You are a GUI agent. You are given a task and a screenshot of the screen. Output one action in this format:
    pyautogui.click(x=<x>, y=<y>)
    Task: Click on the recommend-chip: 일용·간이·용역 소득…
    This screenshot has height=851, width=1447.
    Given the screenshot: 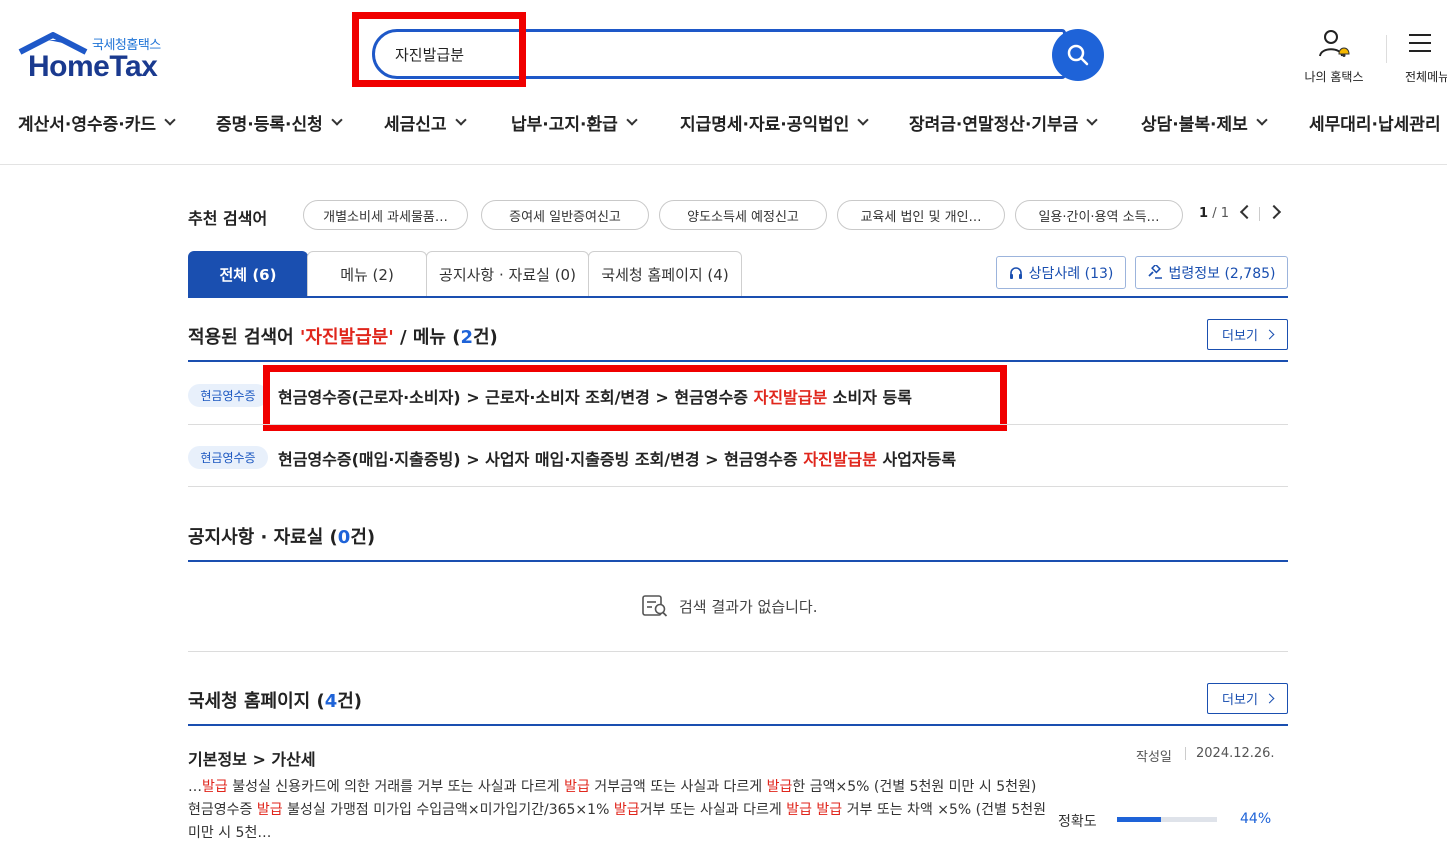 What is the action you would take?
    pyautogui.click(x=1099, y=215)
    